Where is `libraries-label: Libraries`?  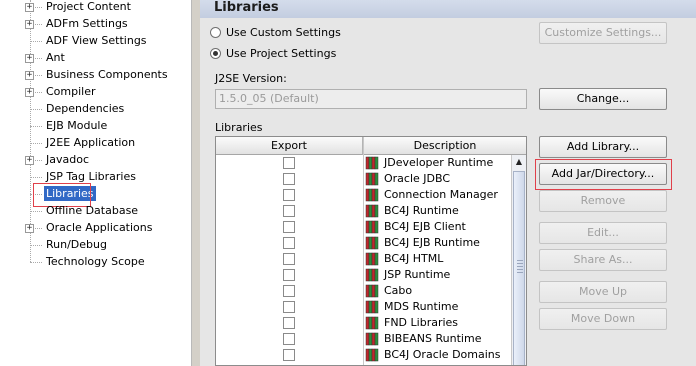 libraries-label: Libraries is located at coordinates (239, 127).